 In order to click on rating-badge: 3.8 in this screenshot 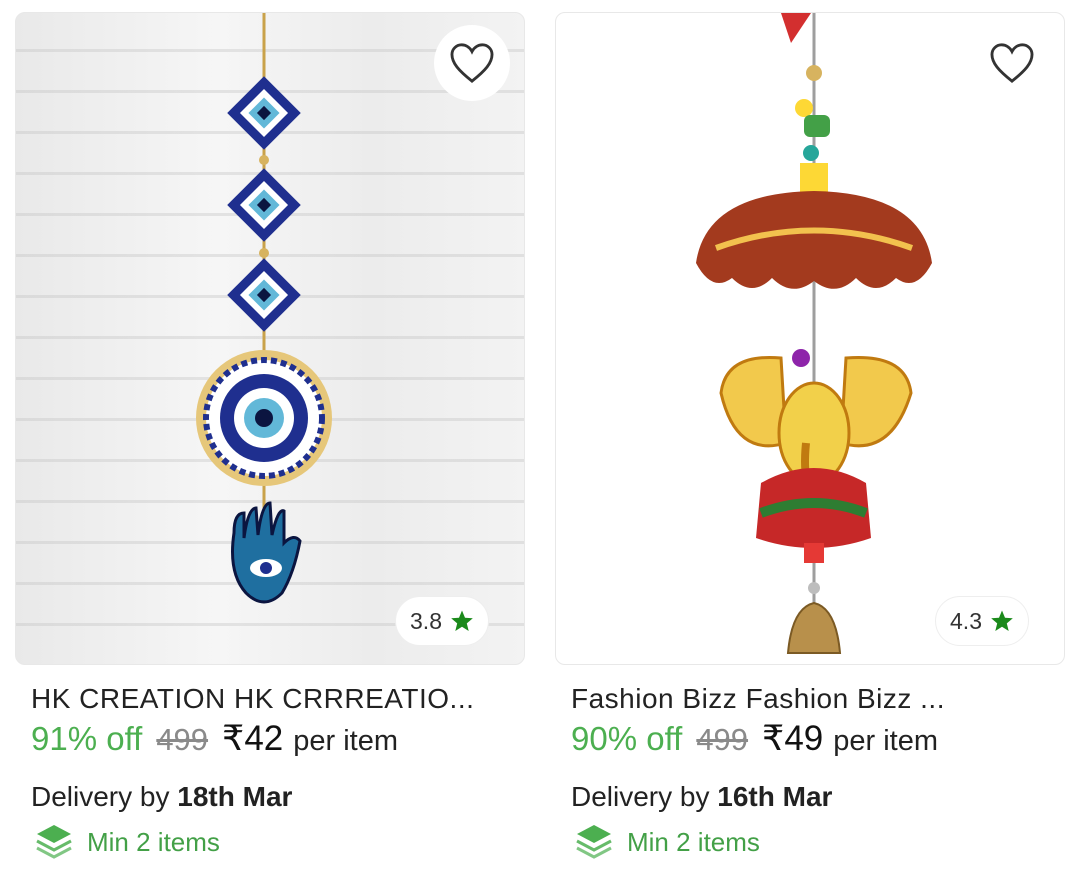, I will do `click(442, 621)`.